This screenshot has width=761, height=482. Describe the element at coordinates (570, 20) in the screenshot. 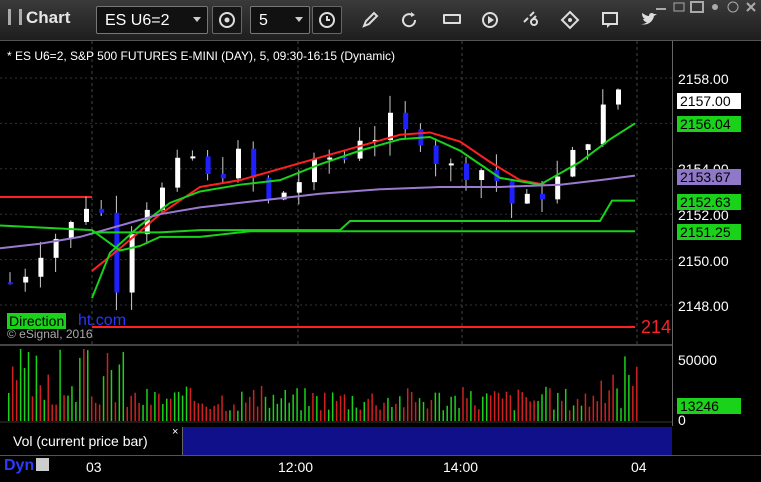

I see `diamond-icon` at that location.